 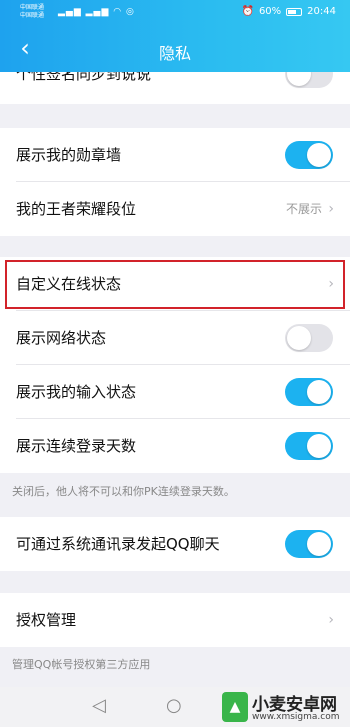 What do you see at coordinates (296, 717) in the screenshot?
I see `watermark-url: www.xmsigma.com` at bounding box center [296, 717].